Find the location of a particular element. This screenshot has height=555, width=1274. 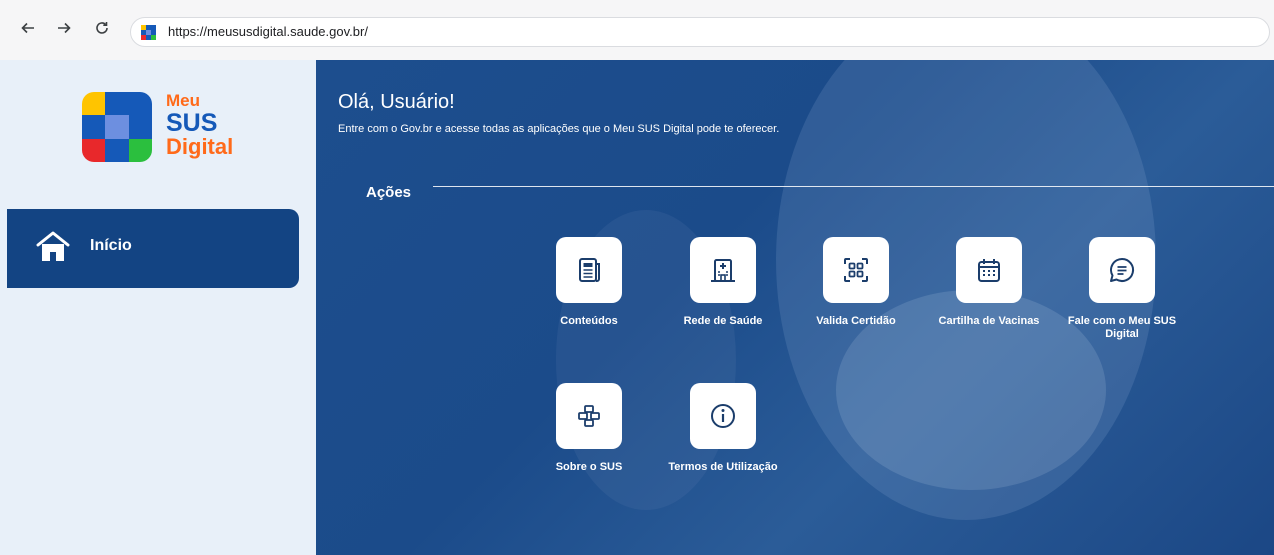

qr-scan-icon is located at coordinates (856, 270).